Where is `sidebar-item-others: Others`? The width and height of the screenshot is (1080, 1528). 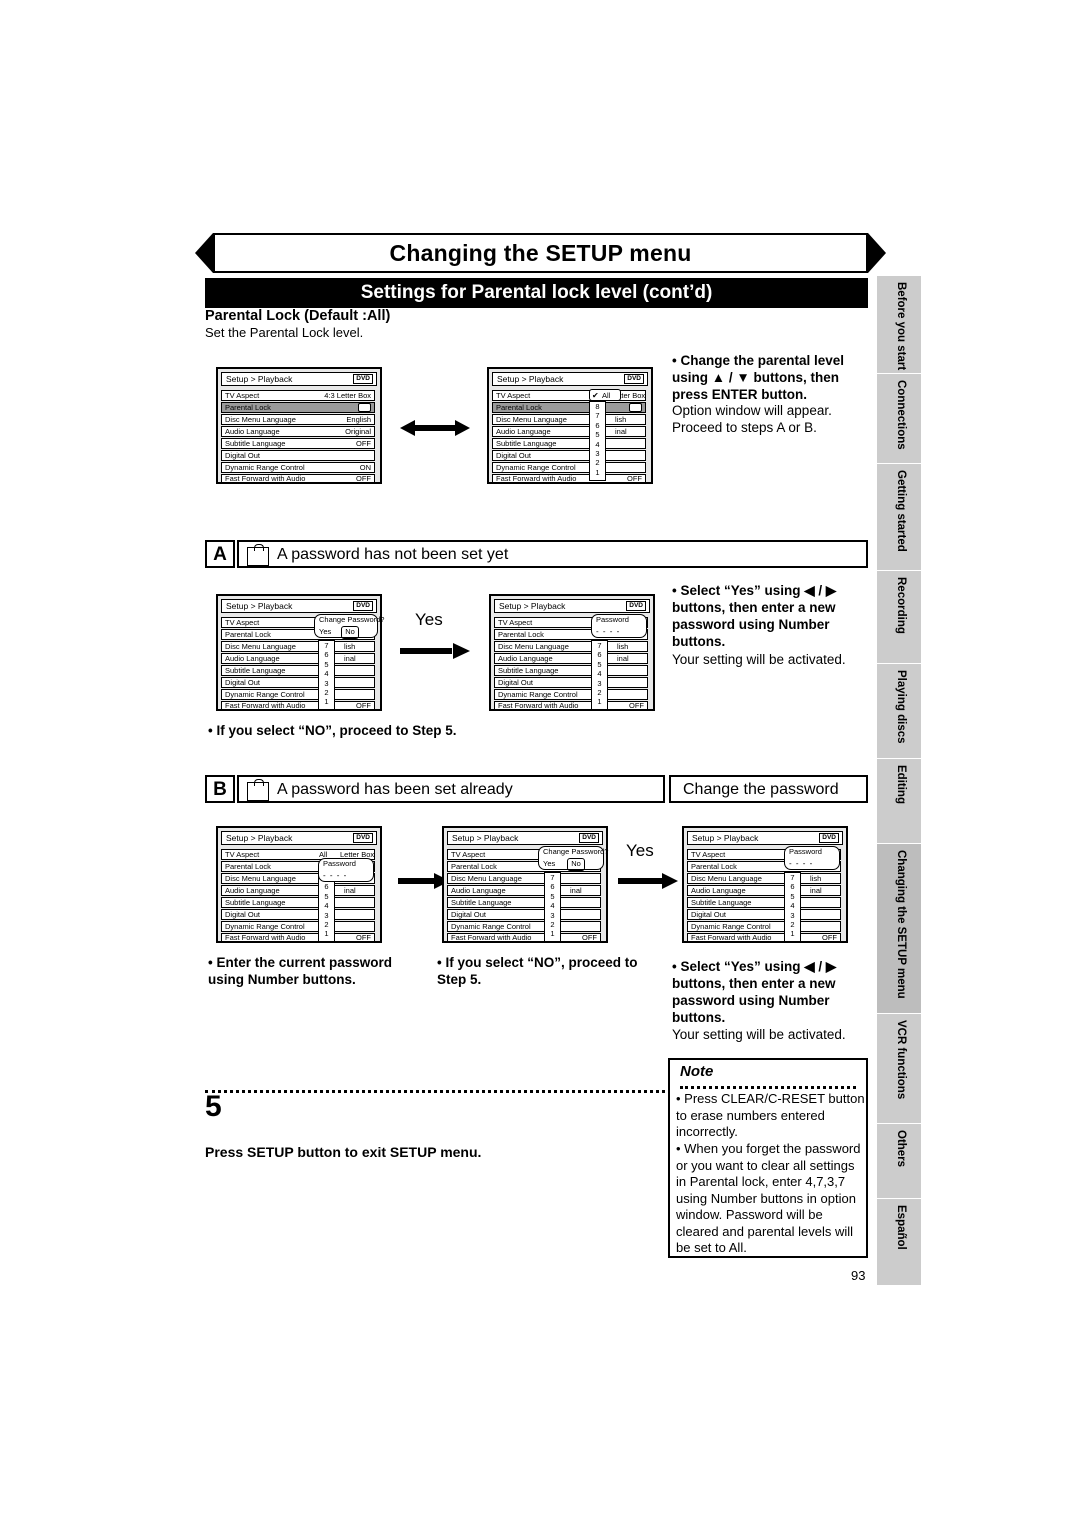 sidebar-item-others: Others is located at coordinates (899, 1160).